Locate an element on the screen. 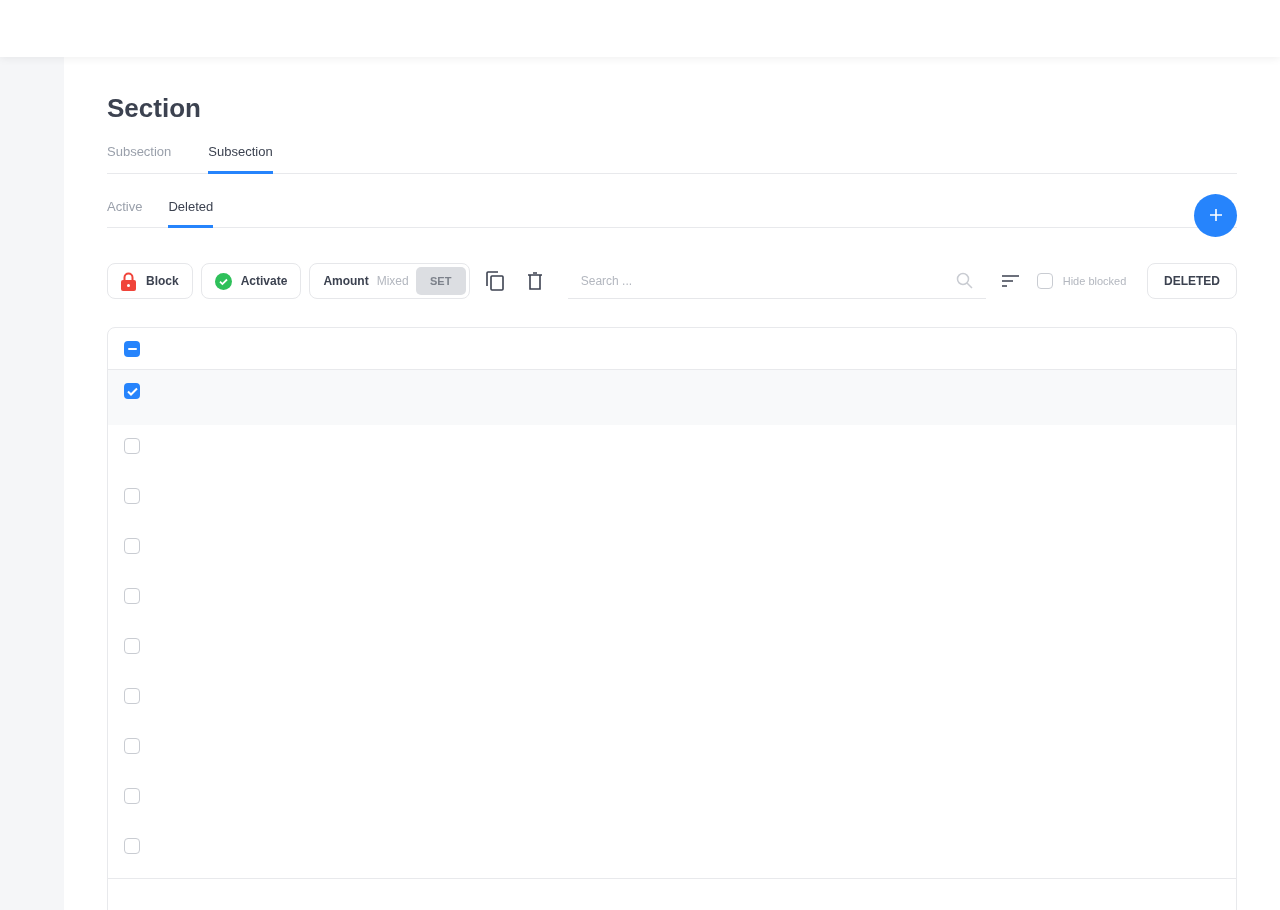  check-circle-icon is located at coordinates (223, 281).